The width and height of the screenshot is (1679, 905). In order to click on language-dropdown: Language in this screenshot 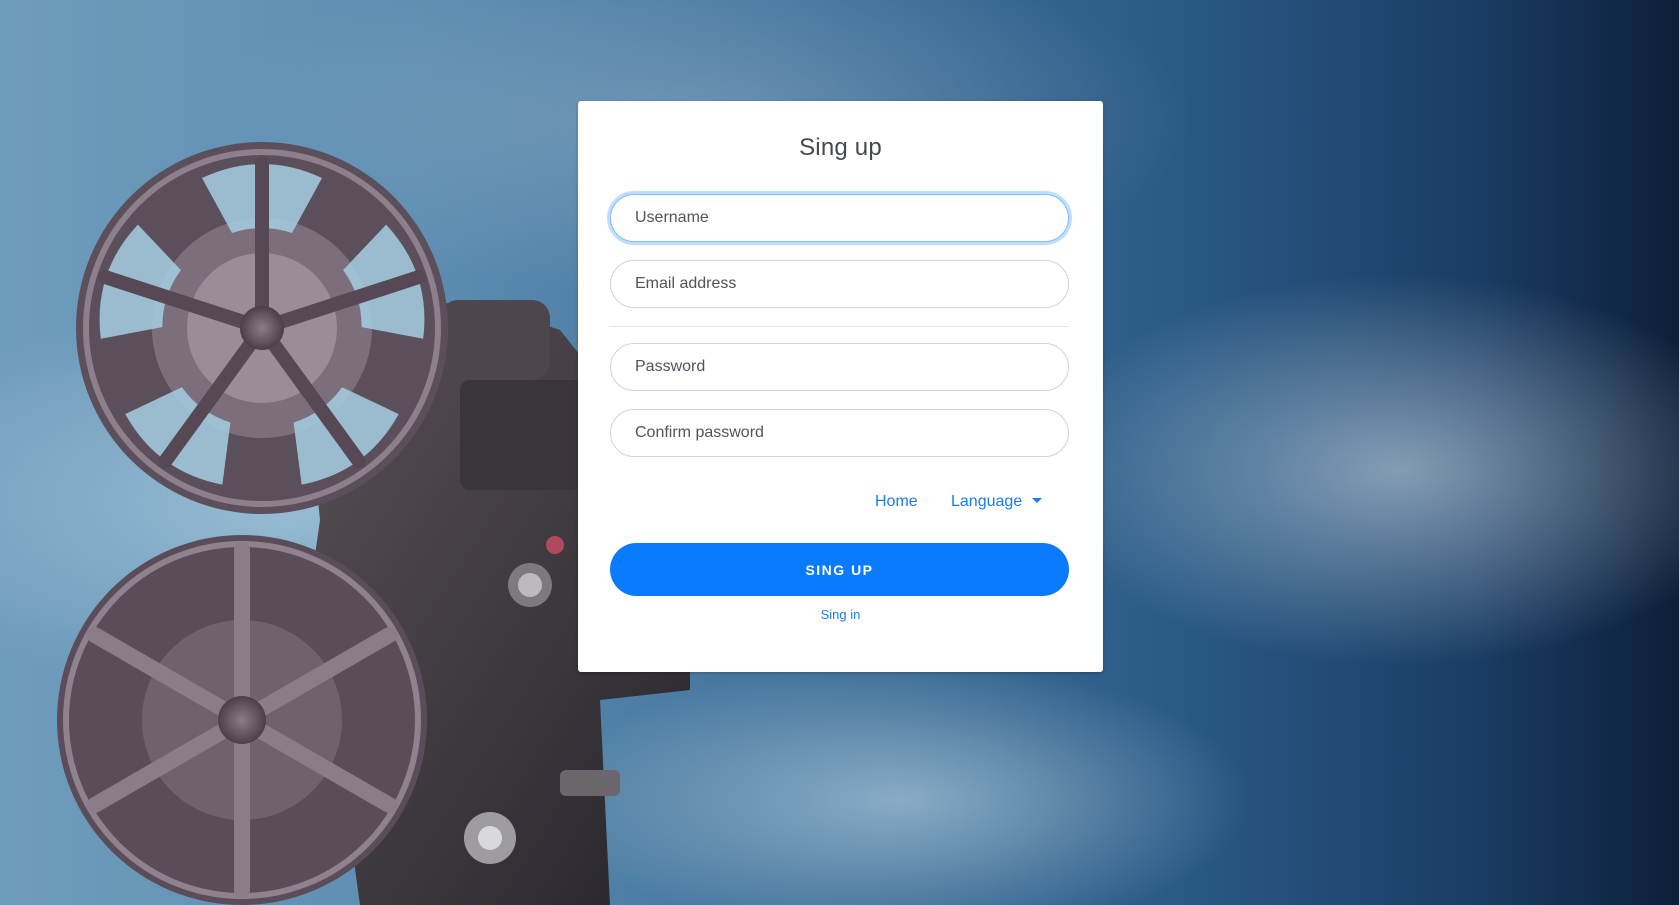, I will do `click(997, 502)`.